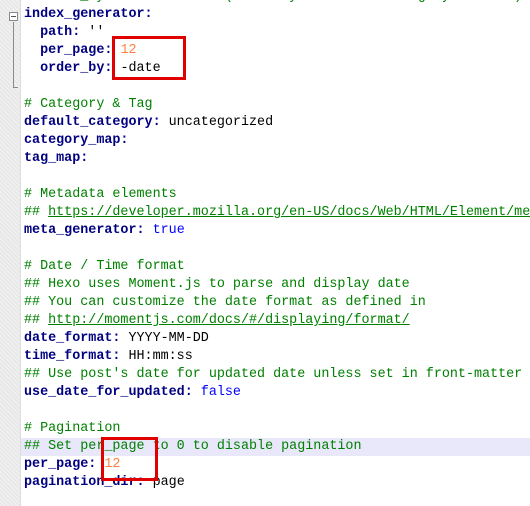 This screenshot has height=506, width=530. What do you see at coordinates (13, 54) in the screenshot?
I see `fold-guide-line` at bounding box center [13, 54].